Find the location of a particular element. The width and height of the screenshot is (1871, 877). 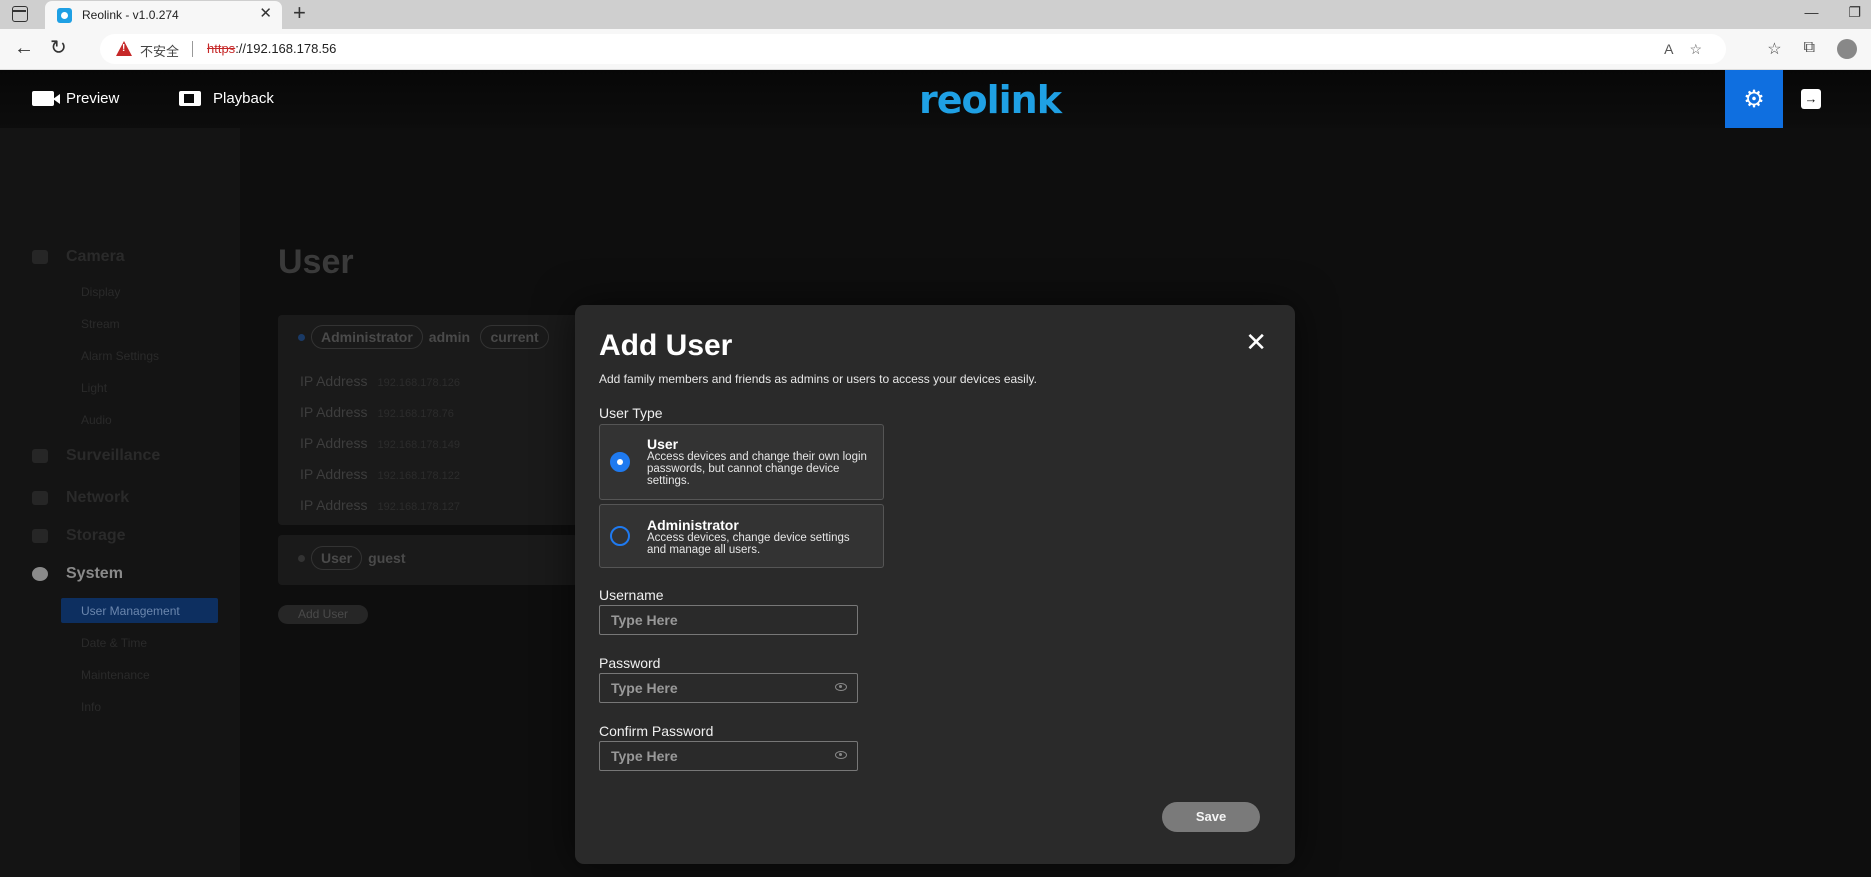

browser-tab-bar: Reolink - v1.0.274 ✕ + — ❐ is located at coordinates (935, 14).